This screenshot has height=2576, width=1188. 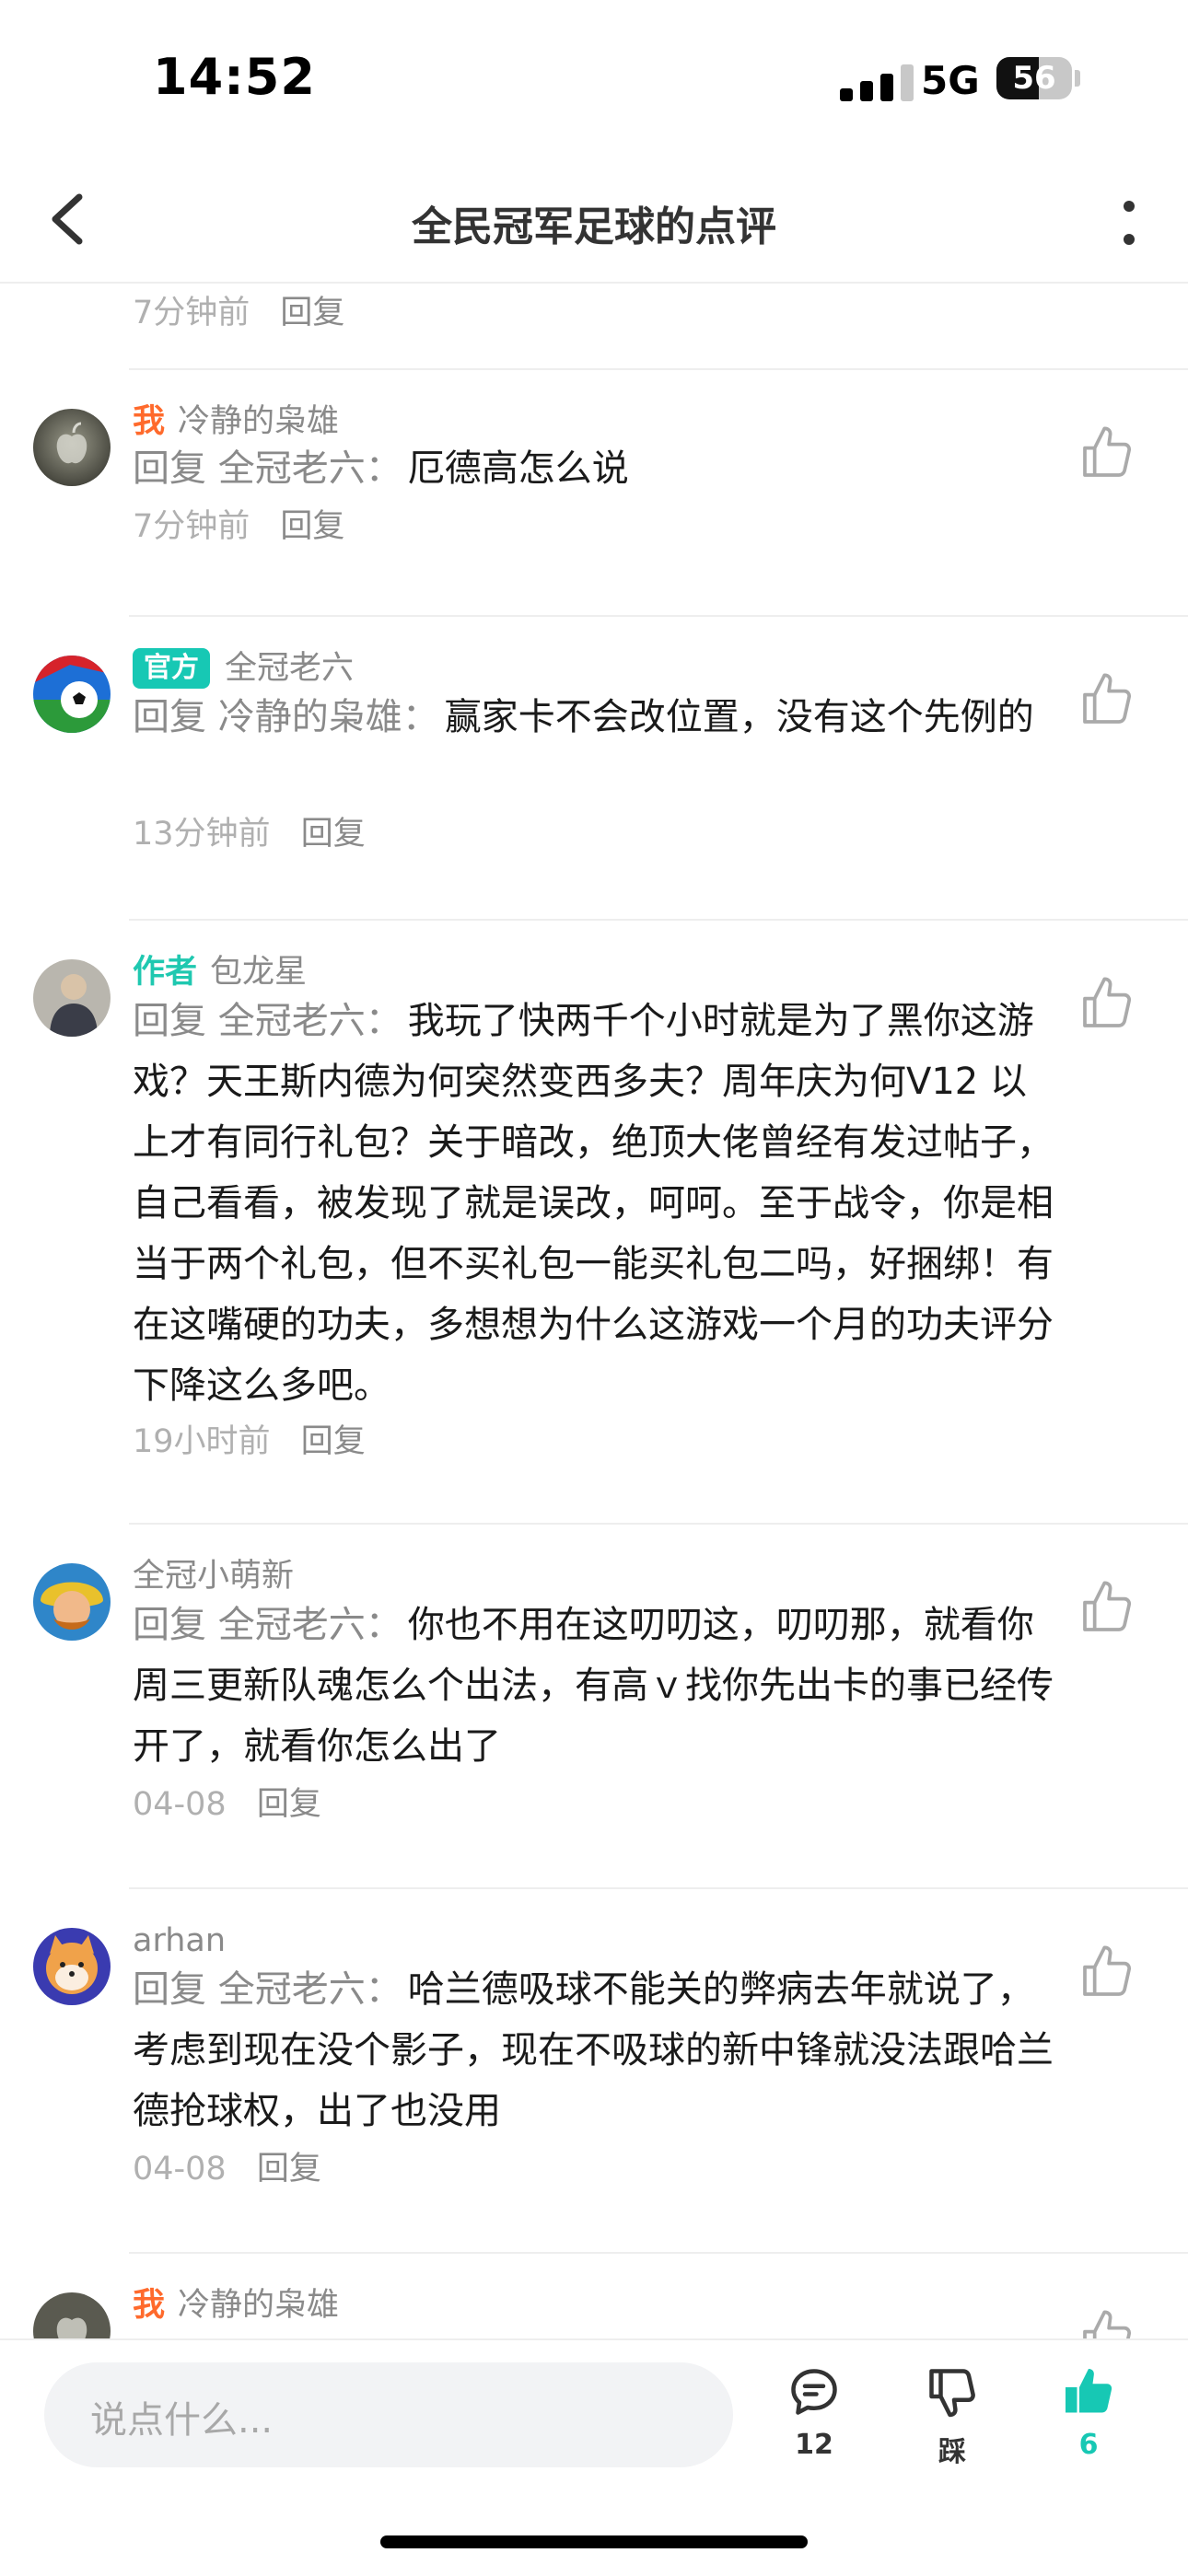 What do you see at coordinates (952, 2393) in the screenshot?
I see `thumbs-down-icon` at bounding box center [952, 2393].